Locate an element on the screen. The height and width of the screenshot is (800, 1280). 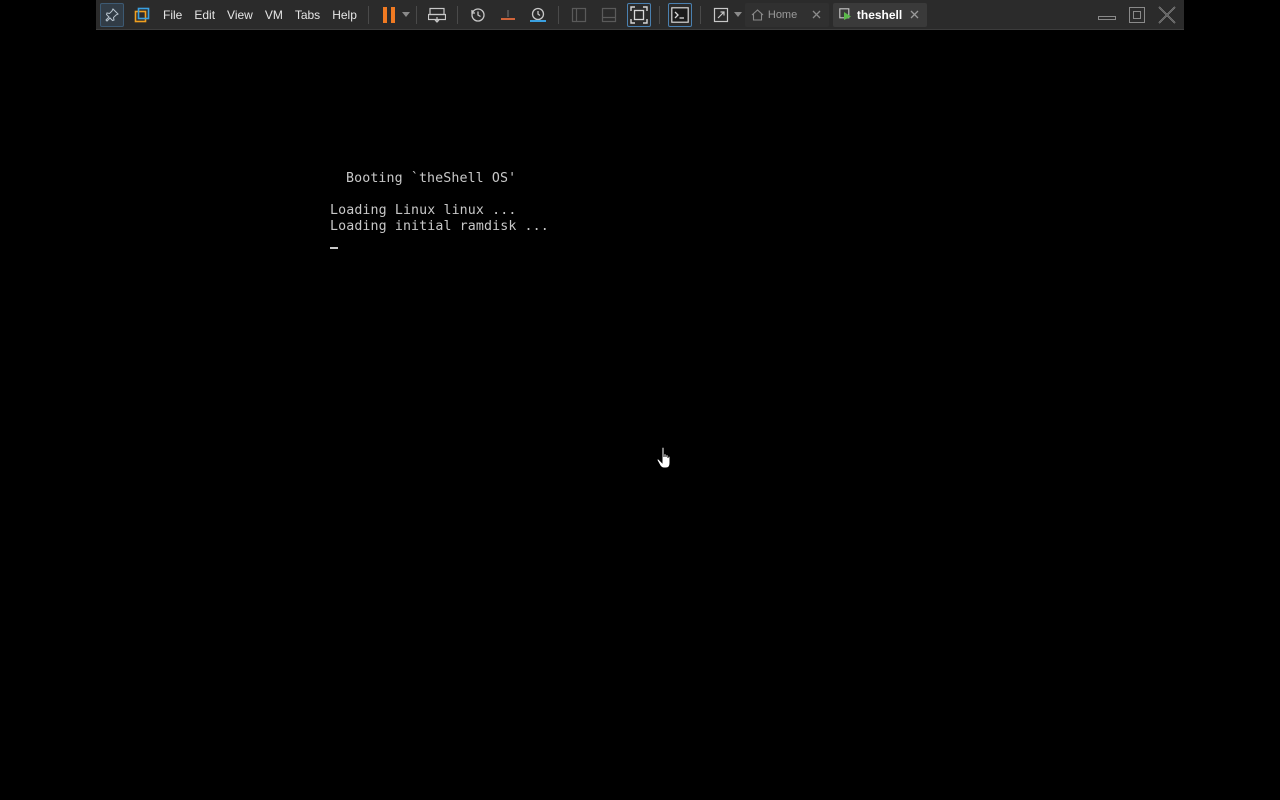
fullscreen-icon is located at coordinates (720, 14).